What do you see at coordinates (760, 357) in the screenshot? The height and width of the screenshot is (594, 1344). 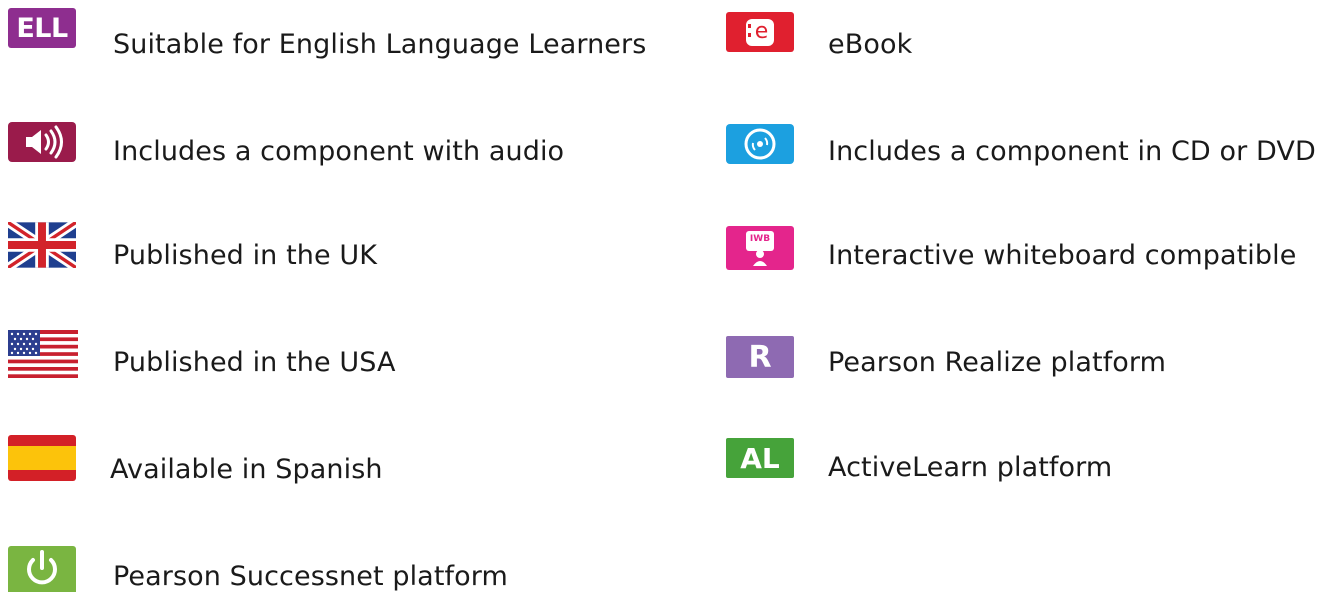 I see `realize-icon: R` at bounding box center [760, 357].